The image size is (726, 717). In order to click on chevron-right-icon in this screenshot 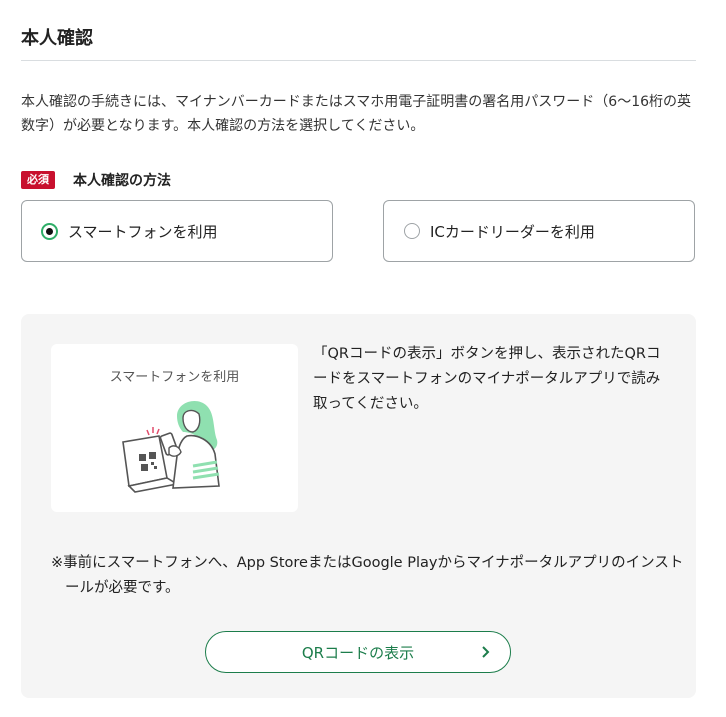, I will do `click(486, 652)`.